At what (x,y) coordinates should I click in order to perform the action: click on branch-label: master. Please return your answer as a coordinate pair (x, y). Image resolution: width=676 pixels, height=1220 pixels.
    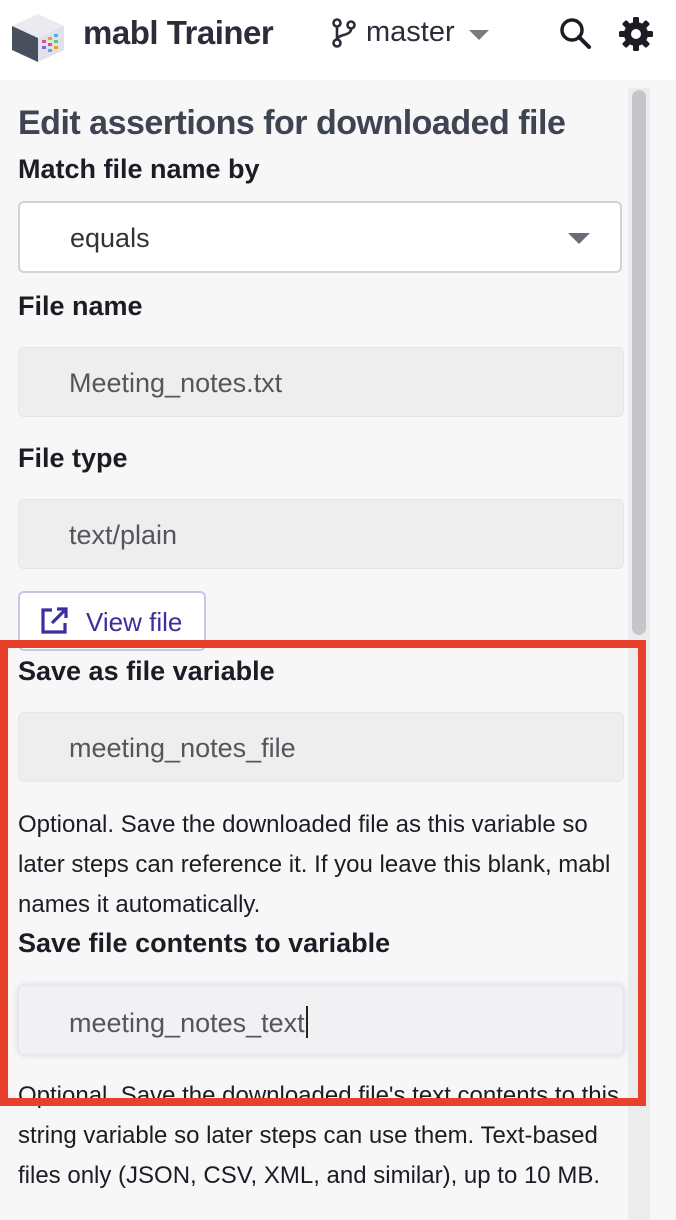
    Looking at the image, I should click on (410, 32).